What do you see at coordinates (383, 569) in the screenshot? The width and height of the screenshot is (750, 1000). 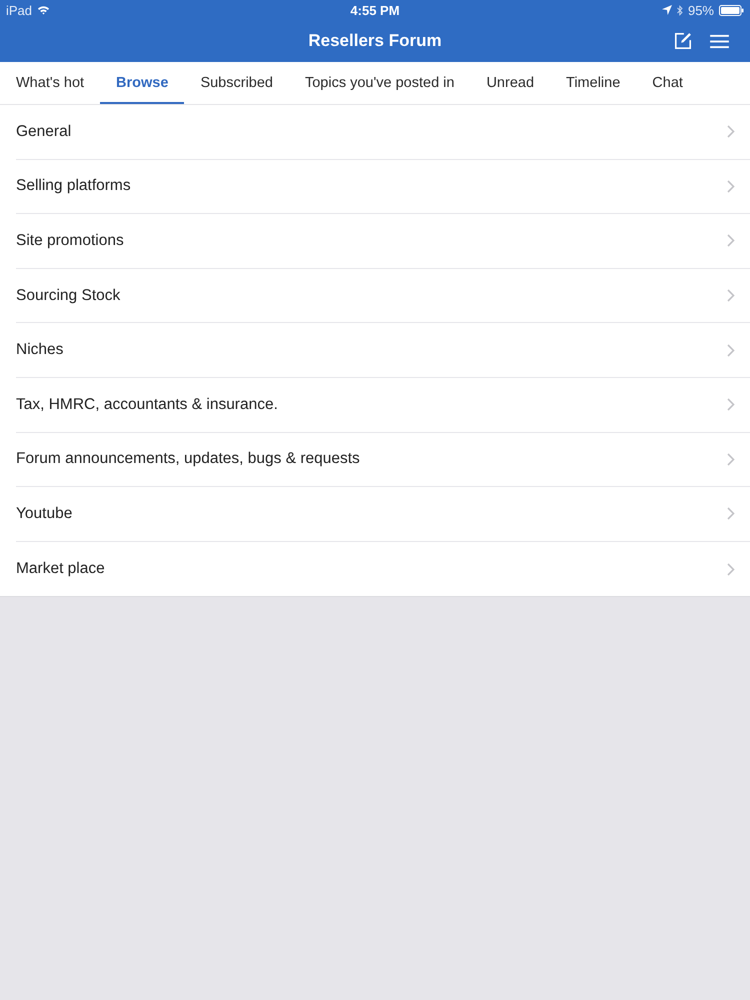 I see `forum-row: Market place` at bounding box center [383, 569].